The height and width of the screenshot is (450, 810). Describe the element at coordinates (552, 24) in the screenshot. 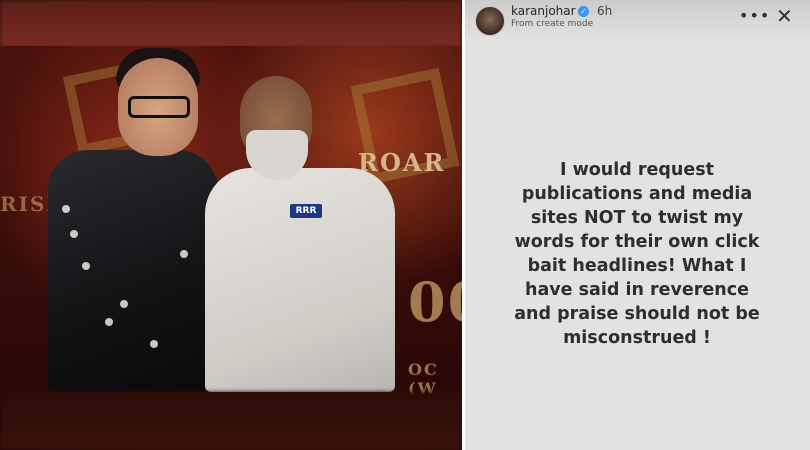

I see `story-source-label: From create mode` at that location.